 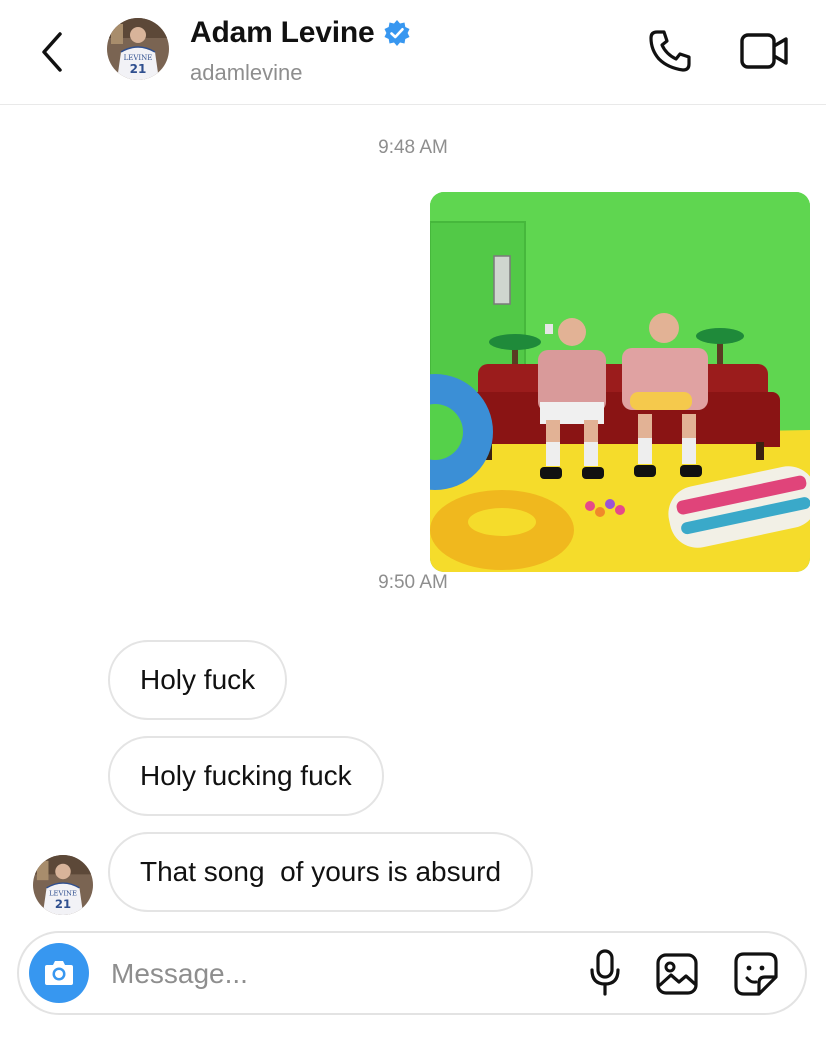 What do you see at coordinates (397, 33) in the screenshot?
I see `verified-badge-icon` at bounding box center [397, 33].